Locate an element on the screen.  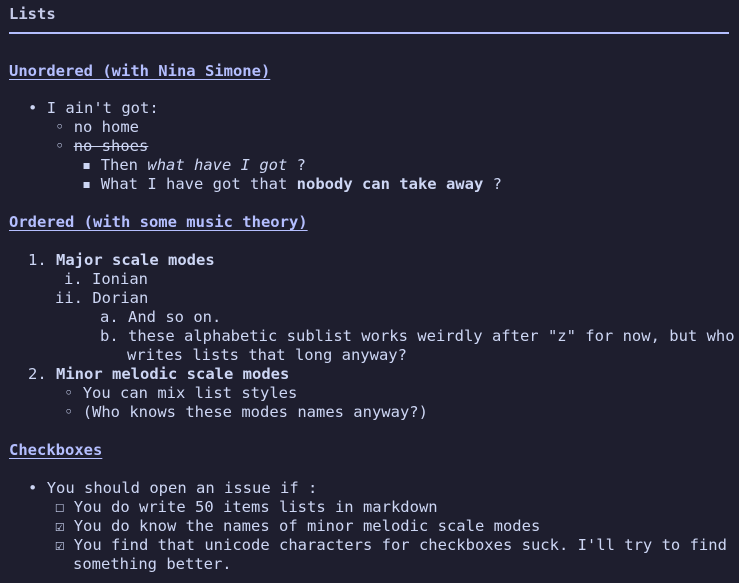
list-item: ▪ Then what have I got ? is located at coordinates (194, 165).